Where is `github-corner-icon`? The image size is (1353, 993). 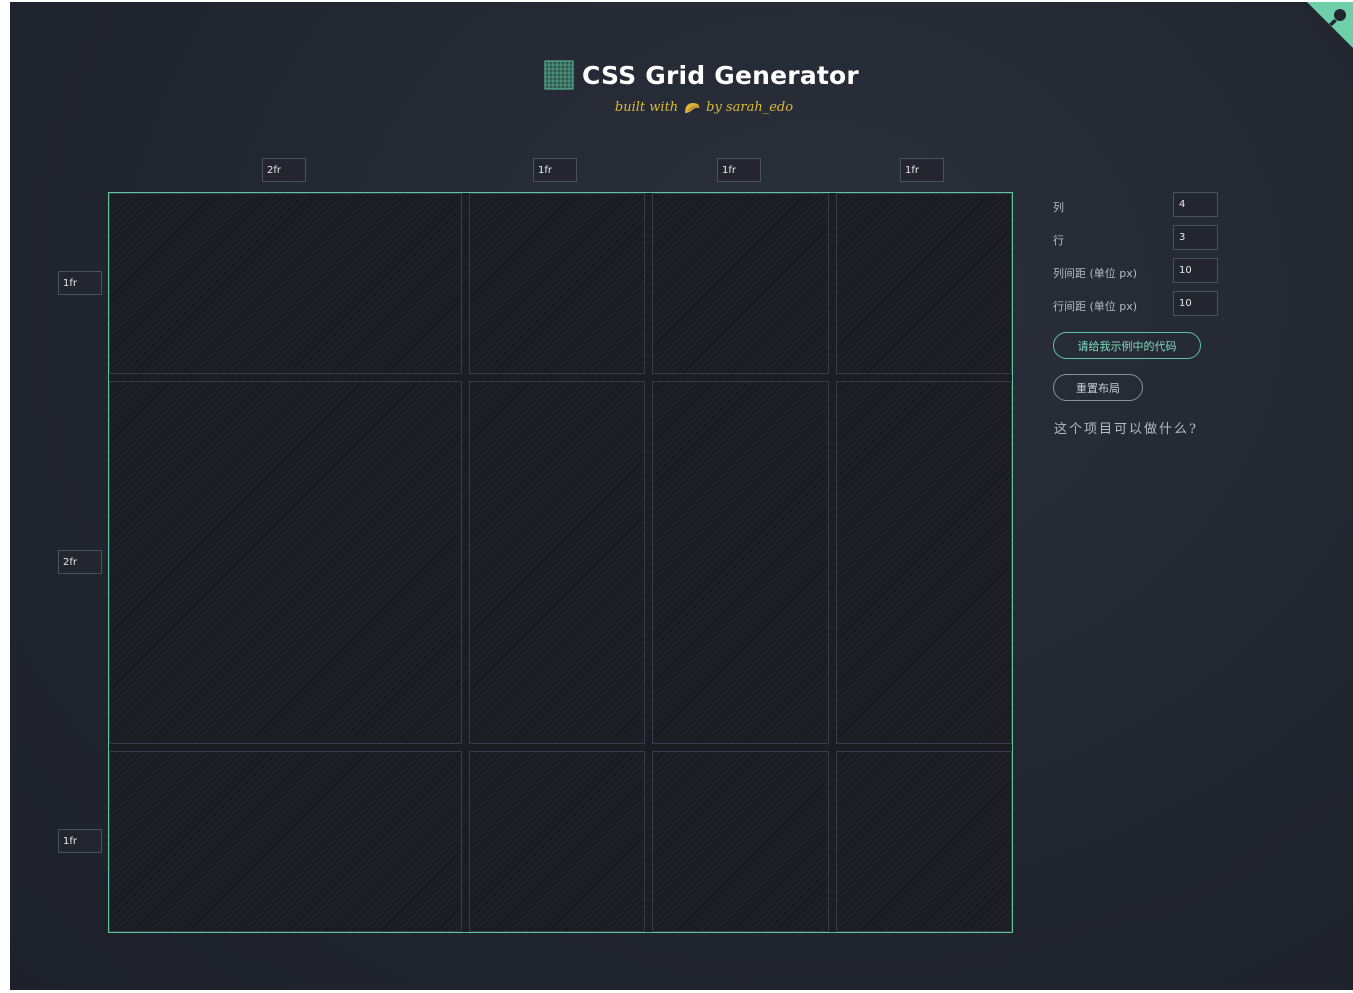
github-corner-icon is located at coordinates (1330, 25).